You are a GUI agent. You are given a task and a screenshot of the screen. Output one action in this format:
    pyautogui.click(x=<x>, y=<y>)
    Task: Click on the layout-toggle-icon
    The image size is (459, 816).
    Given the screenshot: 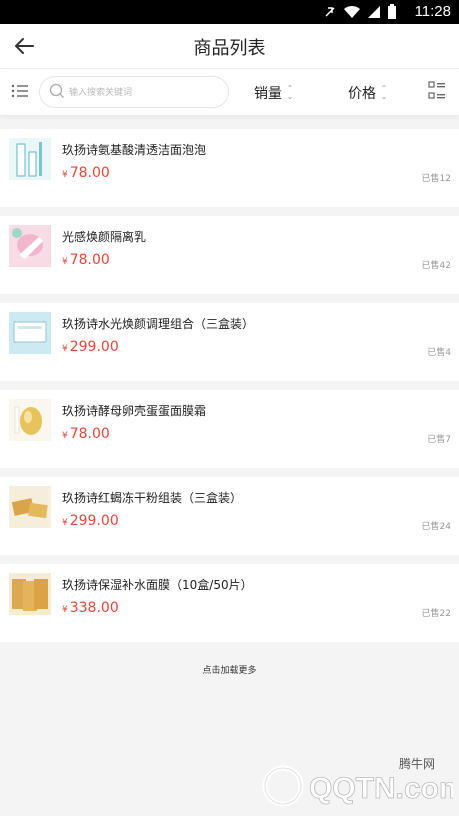 What is the action you would take?
    pyautogui.click(x=437, y=90)
    